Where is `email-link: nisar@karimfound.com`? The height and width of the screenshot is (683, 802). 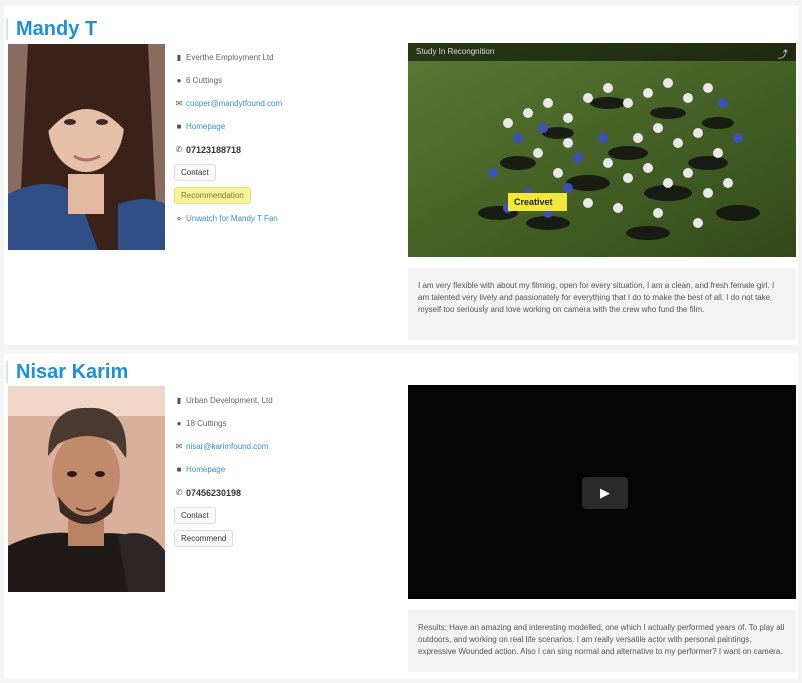 email-link: nisar@karimfound.com is located at coordinates (227, 446).